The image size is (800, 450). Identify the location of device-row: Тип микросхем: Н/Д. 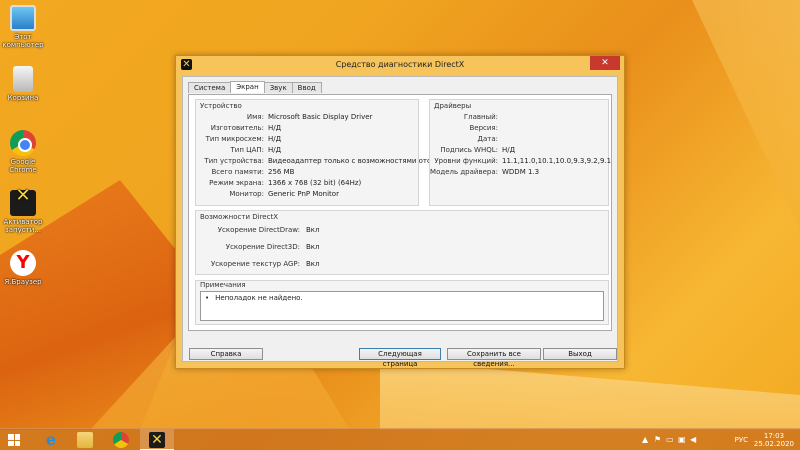
(307, 139).